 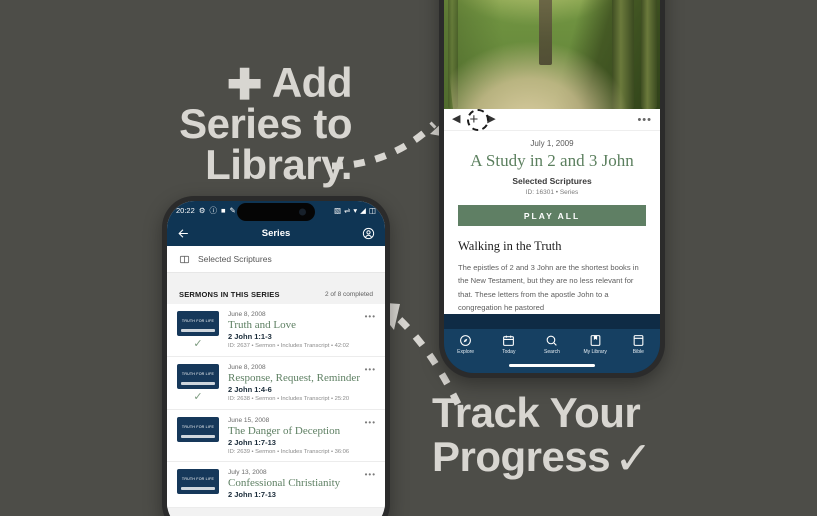 I want to click on promo-add-line2: Series to, so click(x=265, y=124).